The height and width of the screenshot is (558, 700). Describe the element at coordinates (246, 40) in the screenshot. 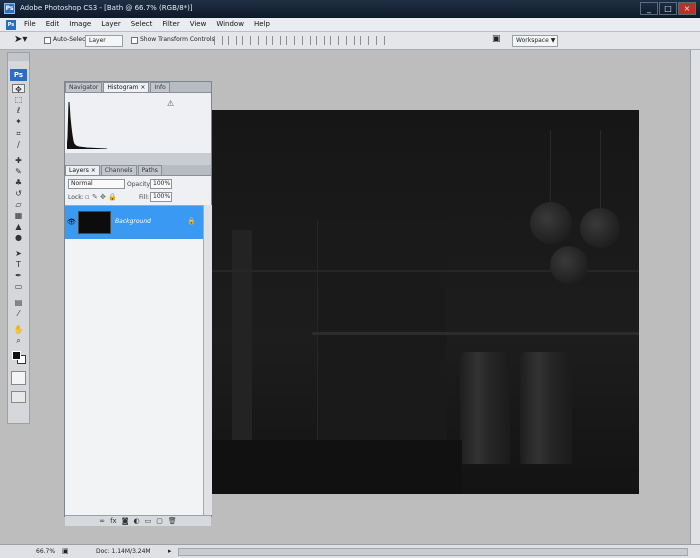

I see `align-bottom-icon` at that location.